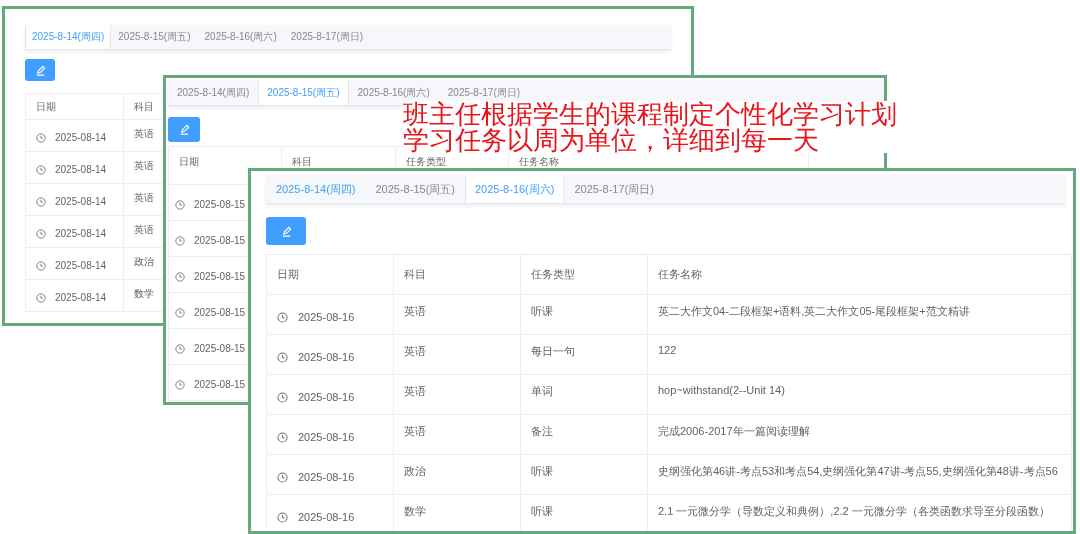 The height and width of the screenshot is (534, 1080). What do you see at coordinates (457, 512) in the screenshot?
I see `table-cell: 数学` at bounding box center [457, 512].